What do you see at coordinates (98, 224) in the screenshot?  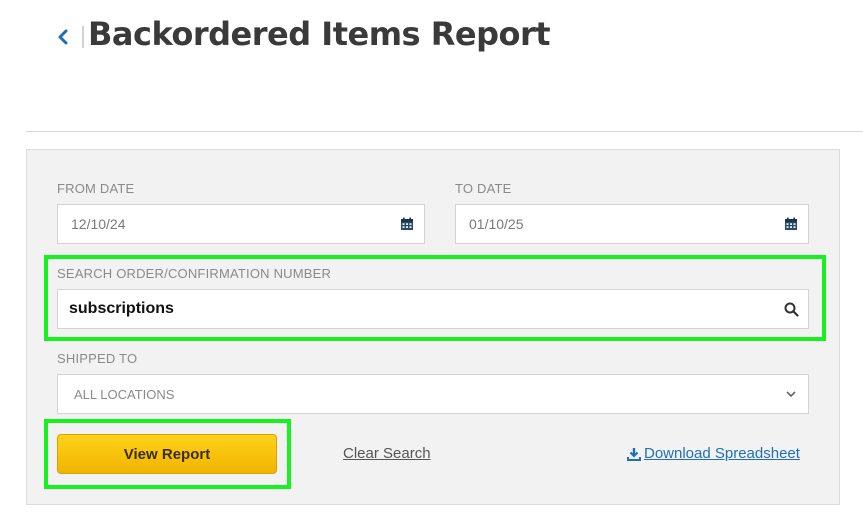 I see `from-date-value: 12/10/24` at bounding box center [98, 224].